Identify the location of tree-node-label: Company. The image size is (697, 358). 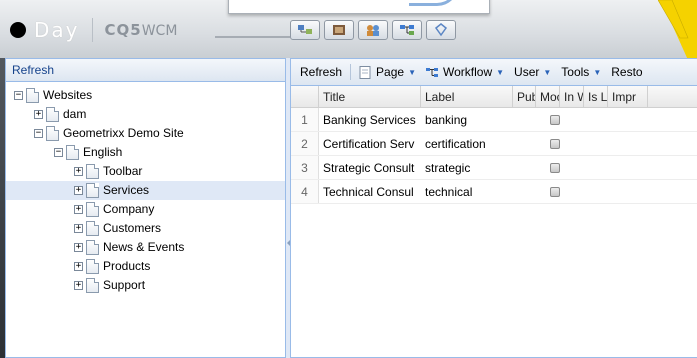
(129, 209).